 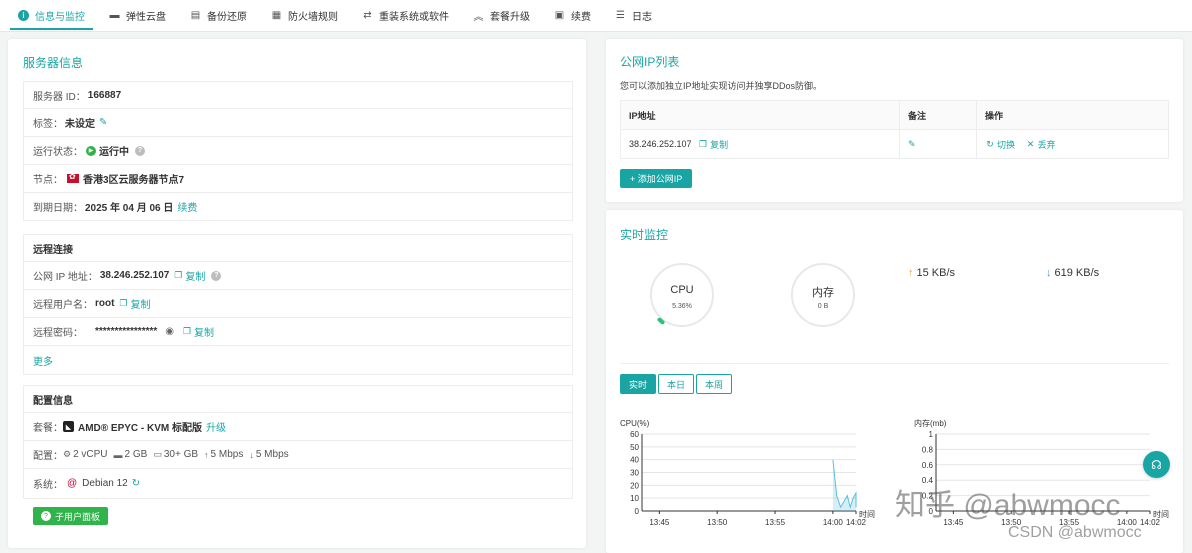 What do you see at coordinates (1046, 144) in the screenshot?
I see `discard-label: 丢弃` at bounding box center [1046, 144].